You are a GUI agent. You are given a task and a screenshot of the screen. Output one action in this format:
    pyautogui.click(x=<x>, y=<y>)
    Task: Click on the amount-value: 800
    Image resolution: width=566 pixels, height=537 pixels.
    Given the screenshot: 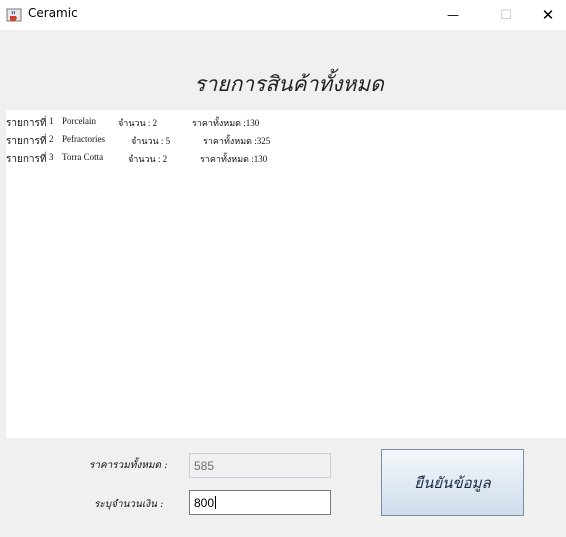 What is the action you would take?
    pyautogui.click(x=204, y=502)
    